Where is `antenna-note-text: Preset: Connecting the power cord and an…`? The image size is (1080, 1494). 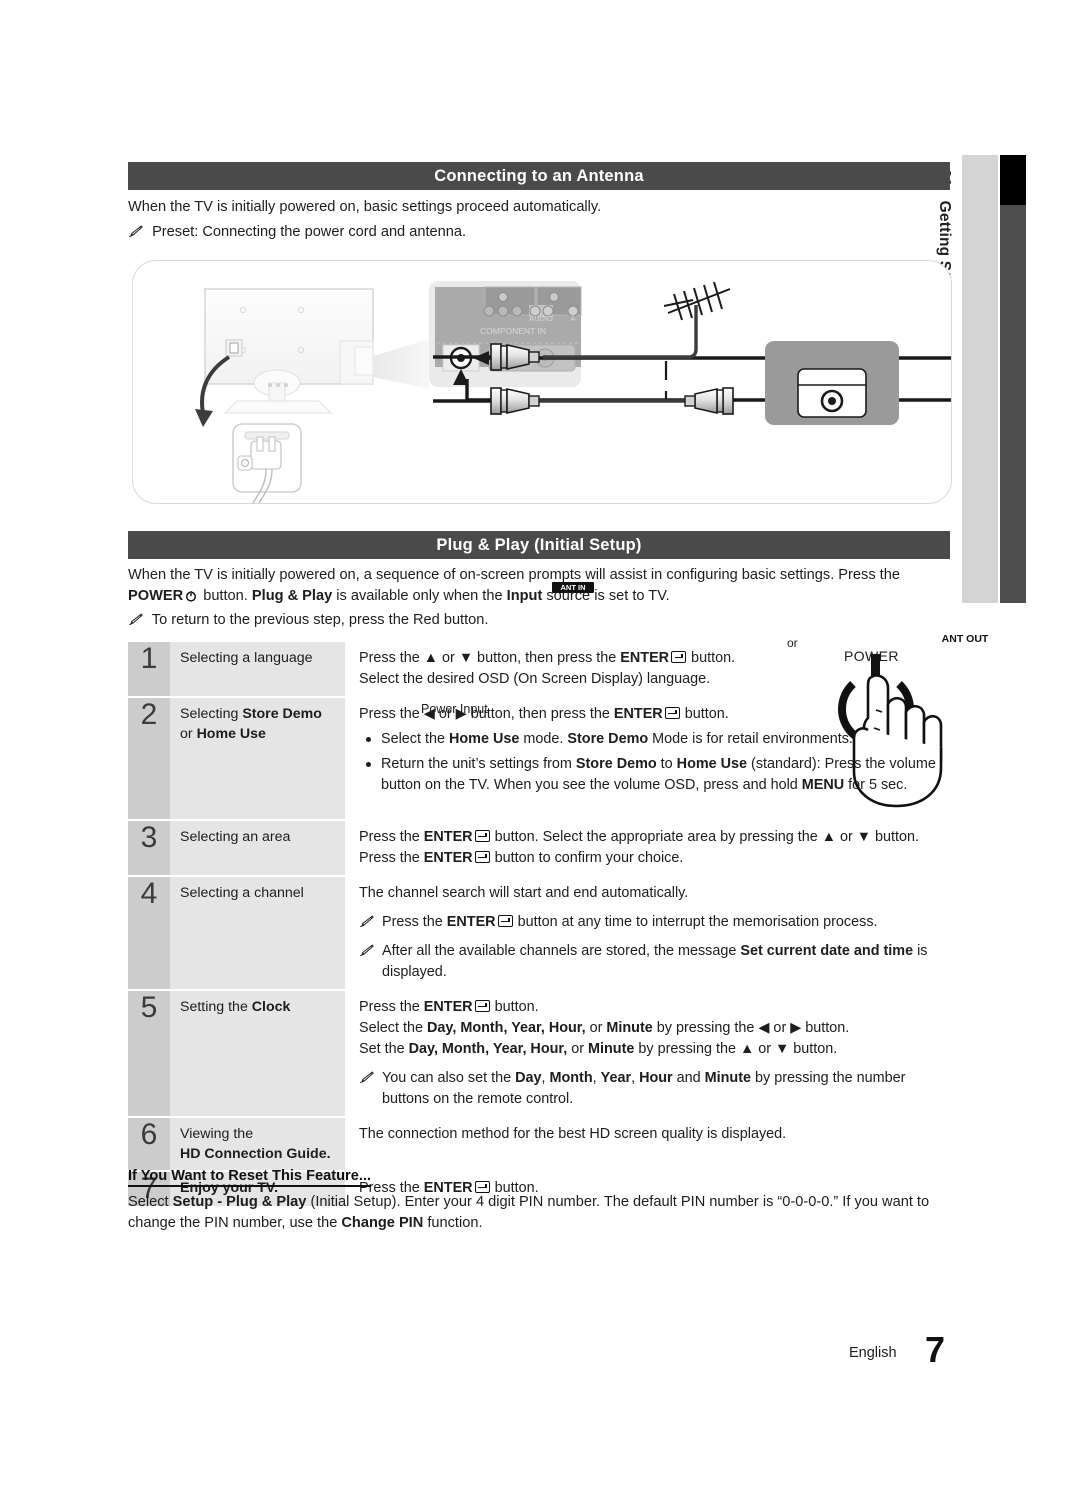 antenna-note-text: Preset: Connecting the power cord and an… is located at coordinates (309, 232).